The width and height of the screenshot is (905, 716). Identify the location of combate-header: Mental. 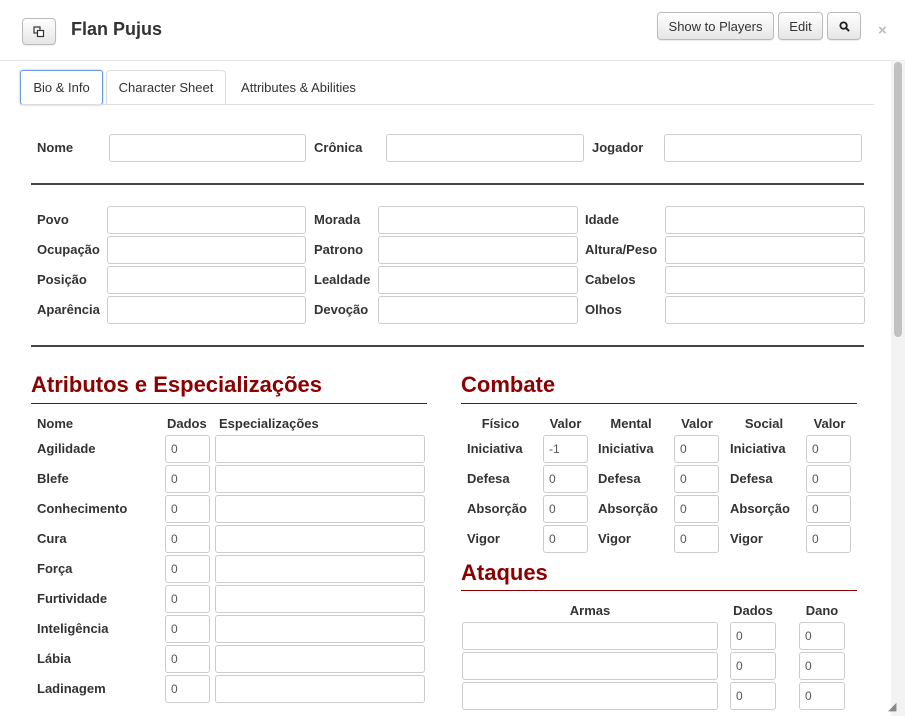
(631, 423).